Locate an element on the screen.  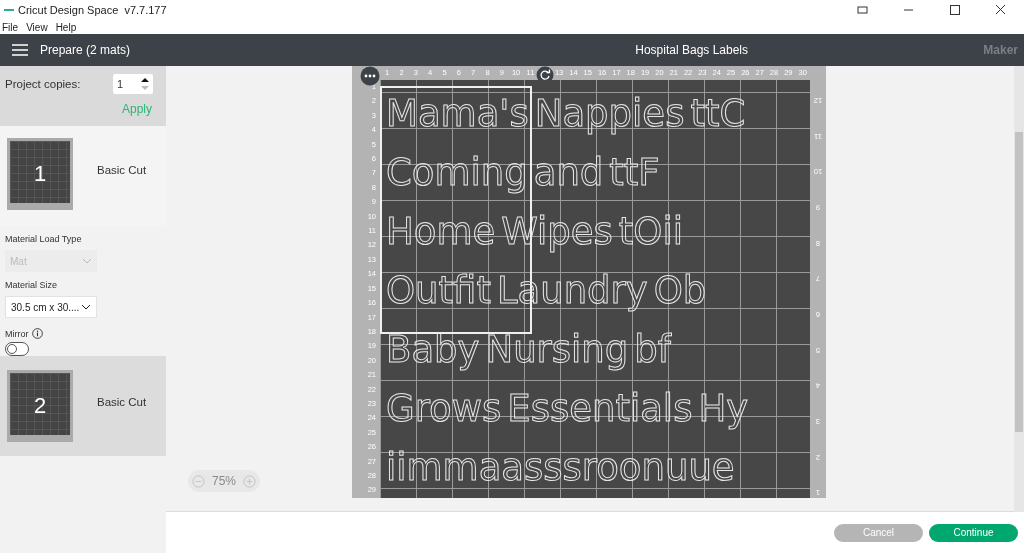
mat-number: 2 is located at coordinates (40, 406).